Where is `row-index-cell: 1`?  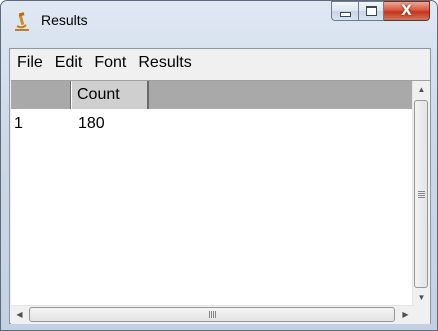 row-index-cell: 1 is located at coordinates (18, 123).